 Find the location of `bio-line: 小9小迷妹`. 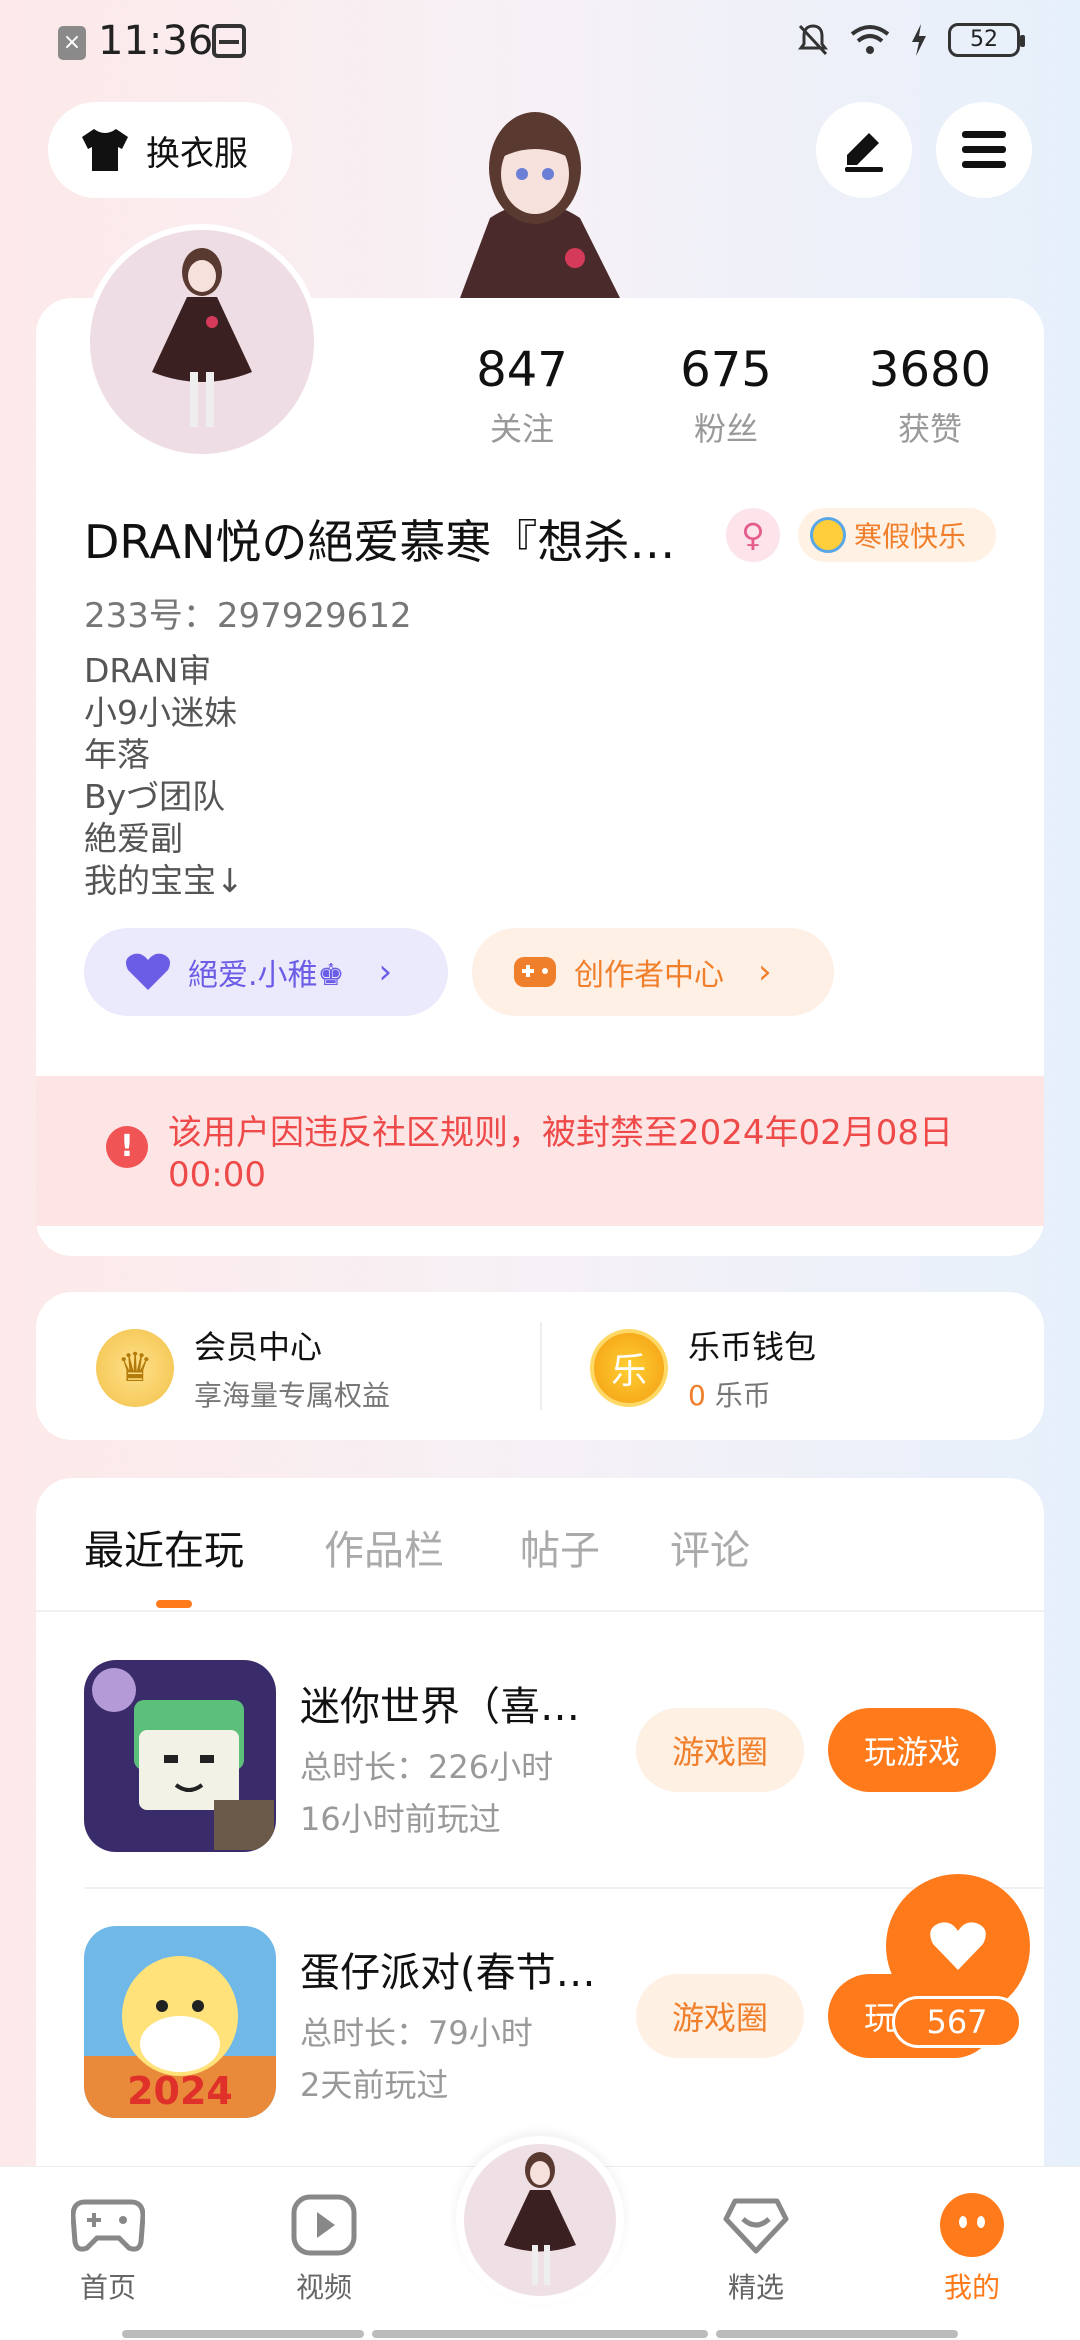

bio-line: 小9小迷妹 is located at coordinates (160, 712).